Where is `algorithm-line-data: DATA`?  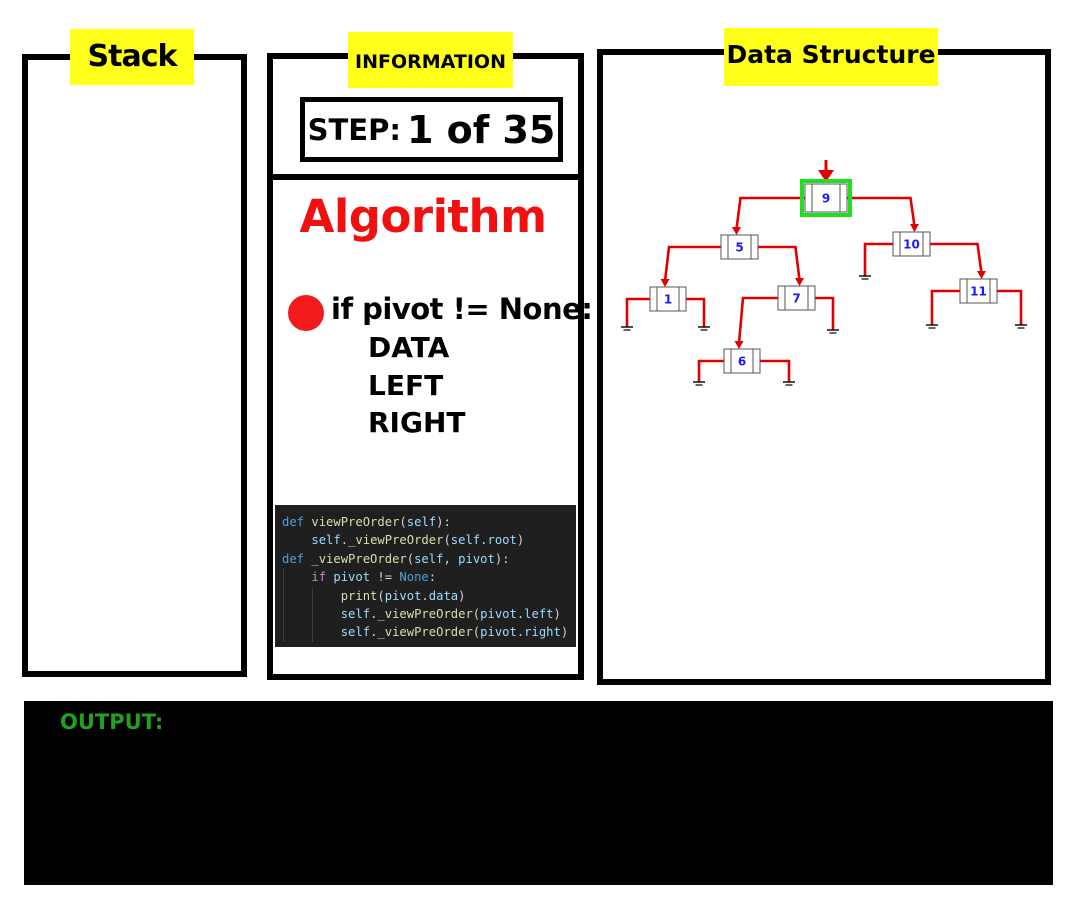 algorithm-line-data: DATA is located at coordinates (409, 347).